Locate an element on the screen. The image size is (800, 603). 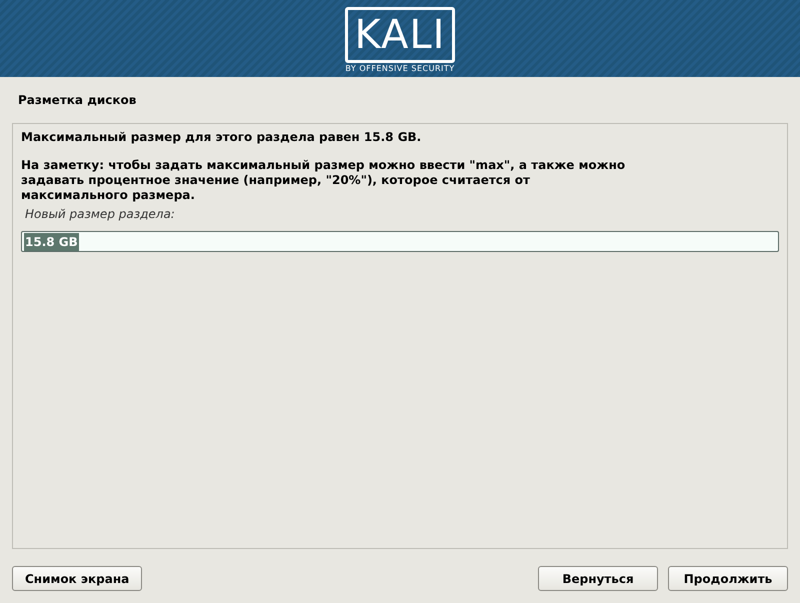
page-title: Разметка дисков is located at coordinates (77, 100).